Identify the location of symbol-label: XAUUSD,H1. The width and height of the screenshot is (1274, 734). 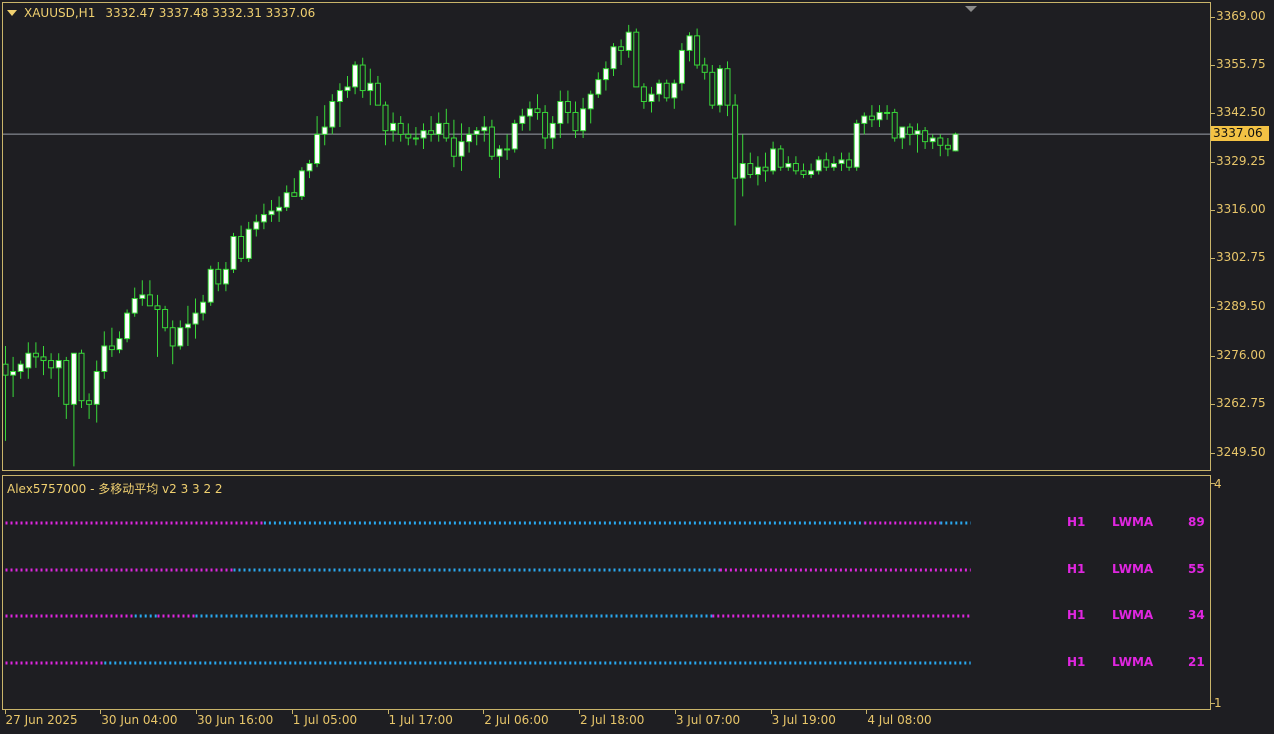
(60, 13).